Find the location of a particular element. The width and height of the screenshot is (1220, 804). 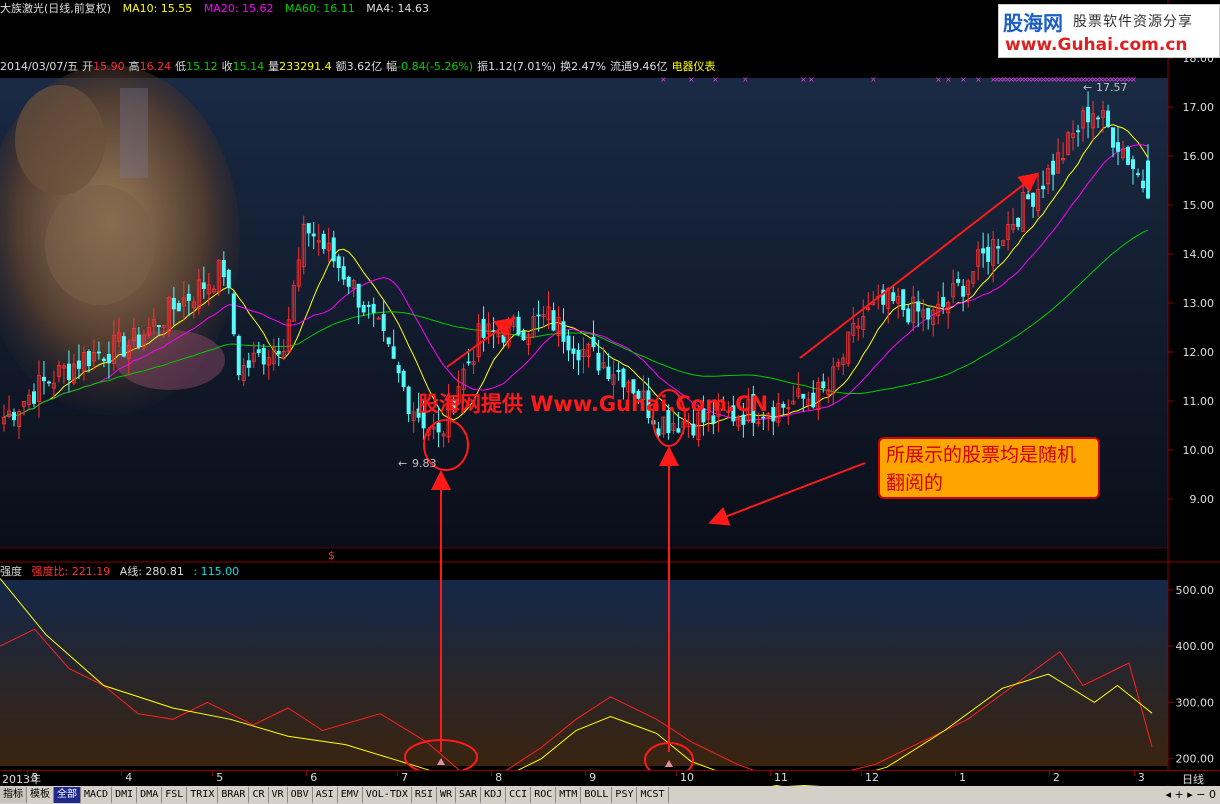

toolbar-item--: 全部 is located at coordinates (67, 795).